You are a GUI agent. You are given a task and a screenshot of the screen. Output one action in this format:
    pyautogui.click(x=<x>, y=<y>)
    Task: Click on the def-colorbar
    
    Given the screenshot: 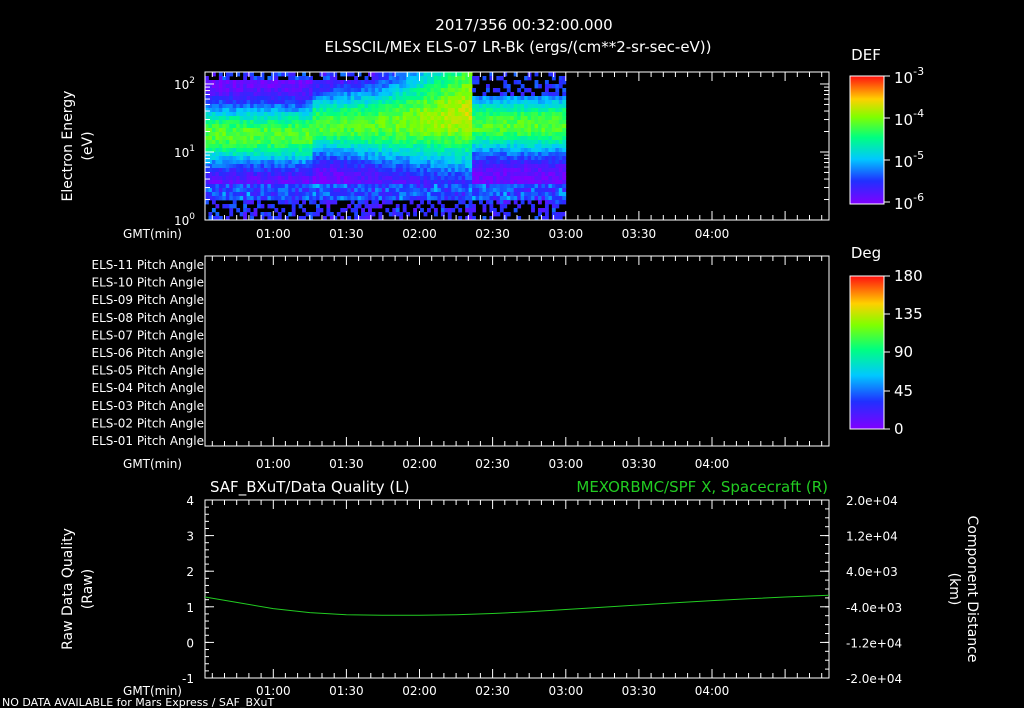 What is the action you would take?
    pyautogui.click(x=867, y=140)
    